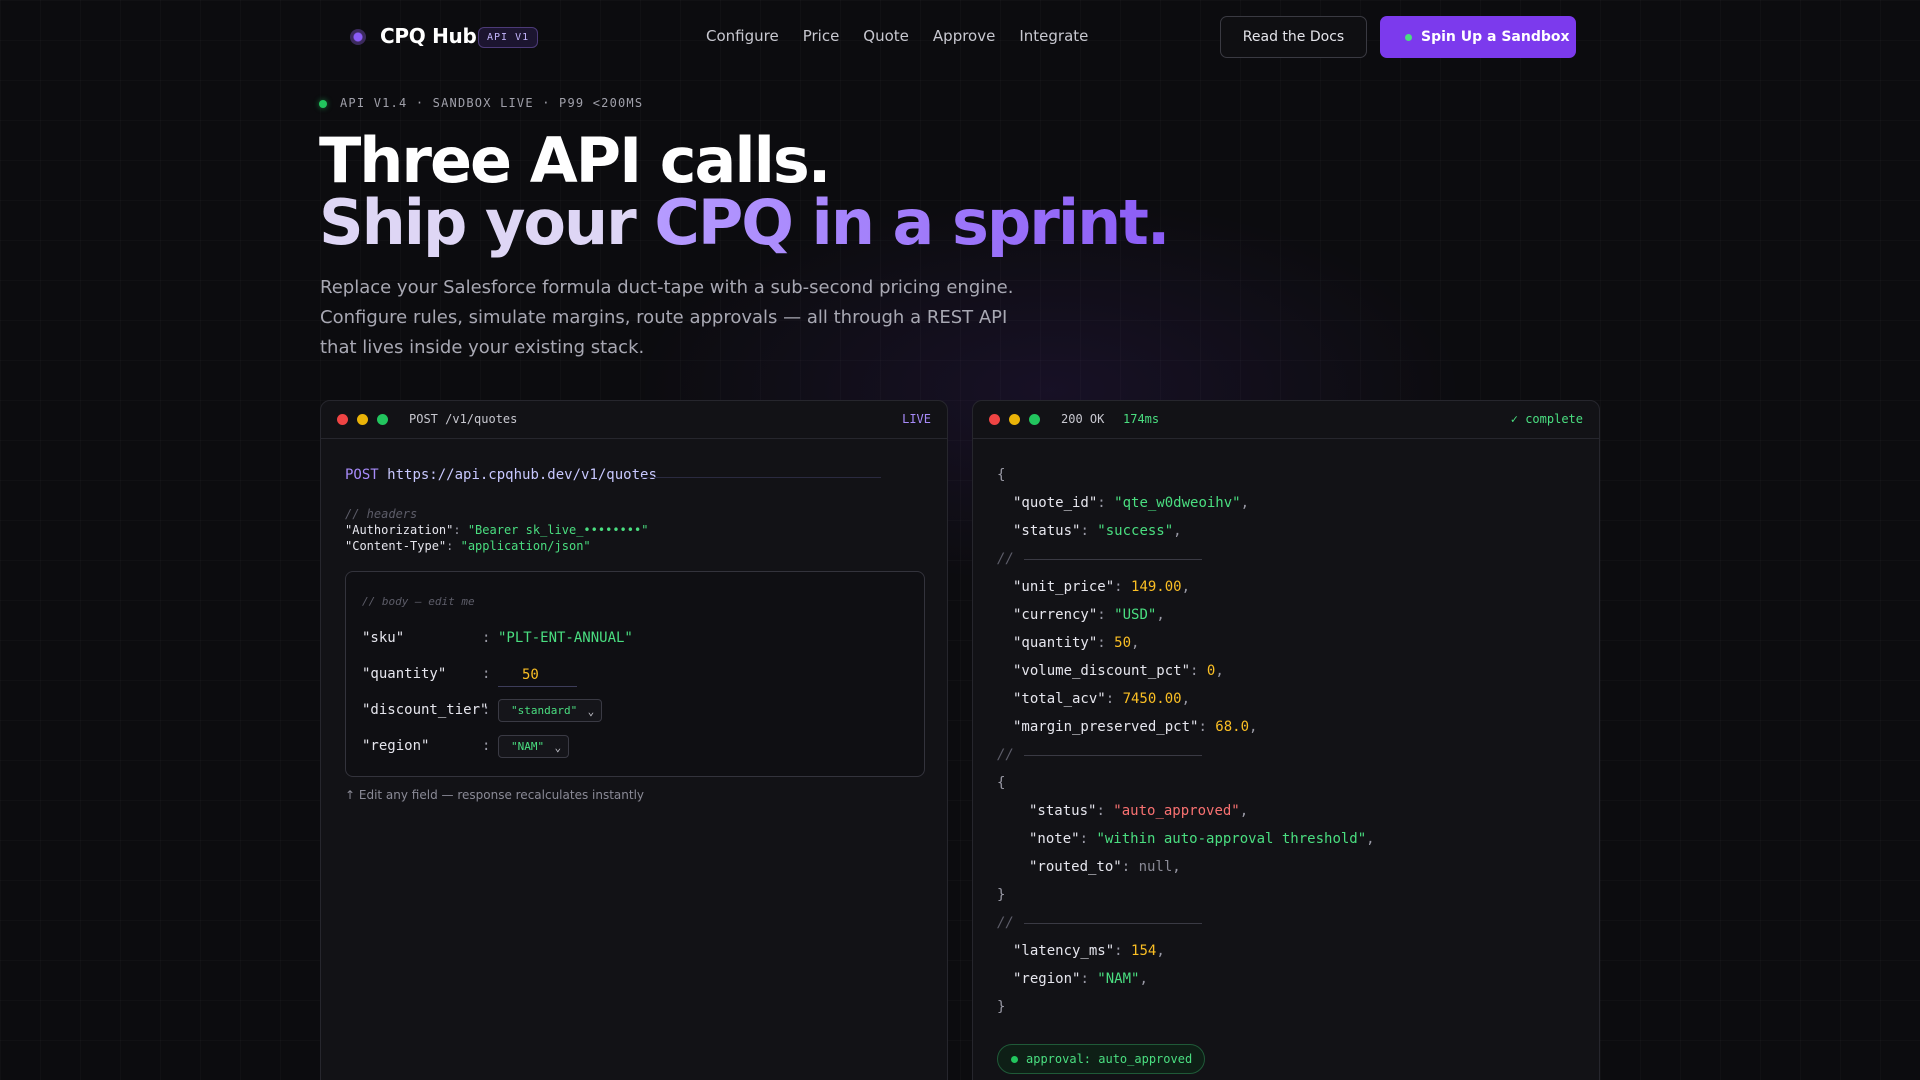 The width and height of the screenshot is (1920, 1080). Describe the element at coordinates (1089, 615) in the screenshot. I see `json-currency: "currency": "USD",` at that location.